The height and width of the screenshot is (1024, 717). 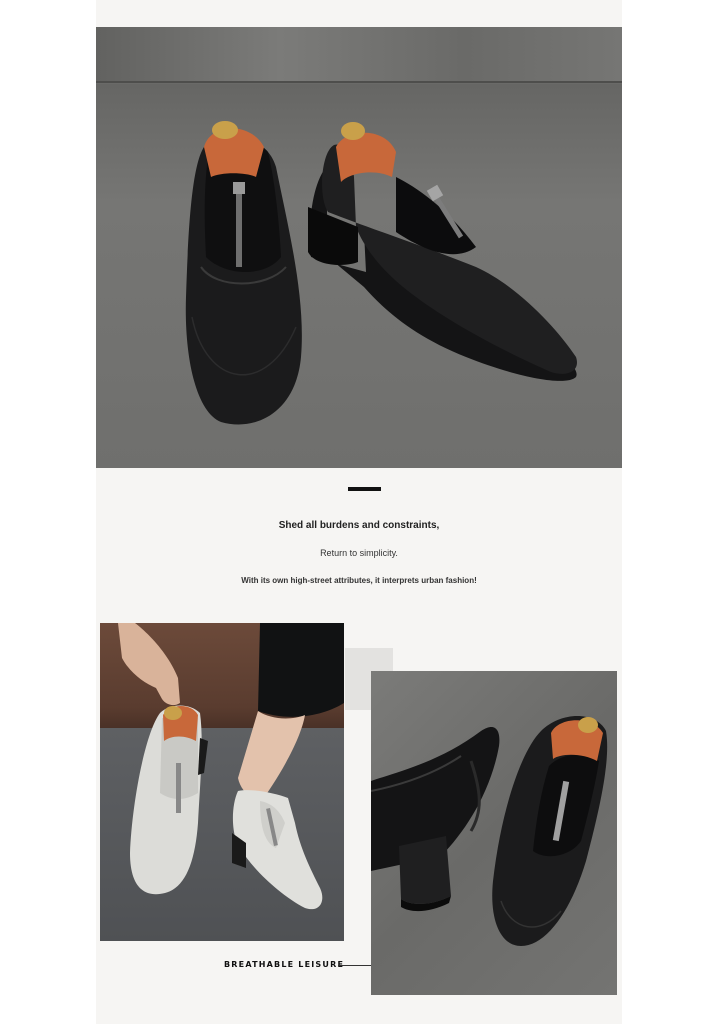 I want to click on hero-shoe-left, so click(x=243, y=273).